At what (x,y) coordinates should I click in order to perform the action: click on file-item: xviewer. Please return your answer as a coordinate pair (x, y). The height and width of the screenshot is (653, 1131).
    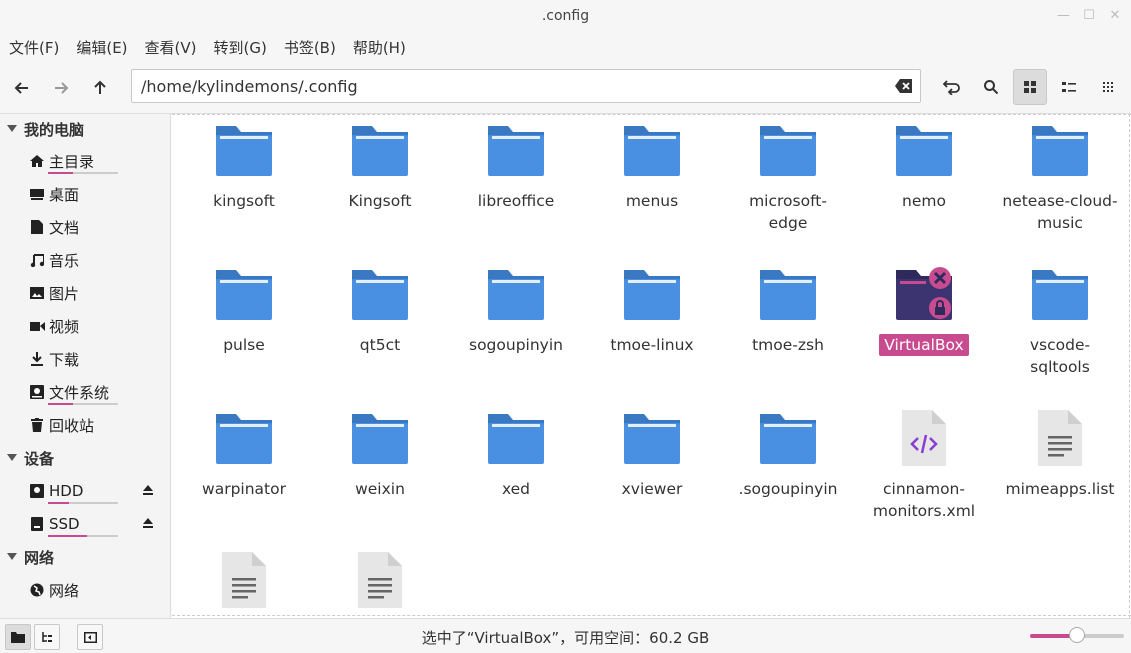
    Looking at the image, I should click on (652, 455).